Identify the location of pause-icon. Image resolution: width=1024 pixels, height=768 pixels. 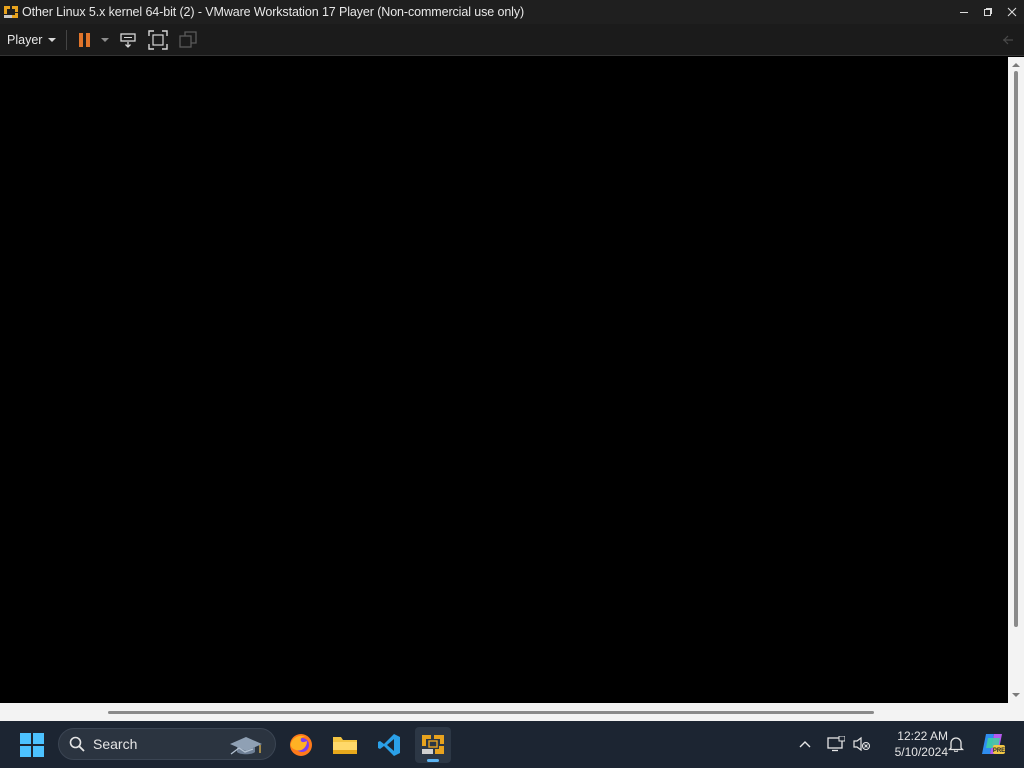
(85, 39).